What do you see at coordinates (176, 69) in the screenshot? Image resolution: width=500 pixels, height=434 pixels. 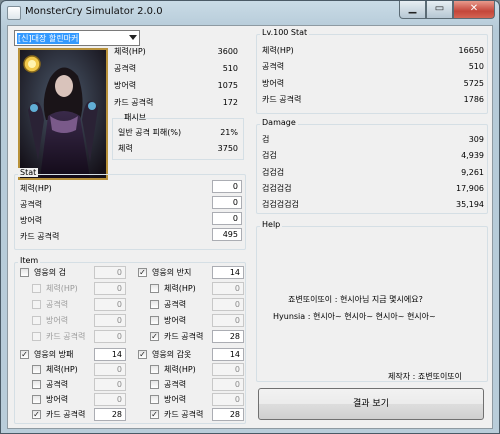 I see `card-stat-row: 공격력 510` at bounding box center [176, 69].